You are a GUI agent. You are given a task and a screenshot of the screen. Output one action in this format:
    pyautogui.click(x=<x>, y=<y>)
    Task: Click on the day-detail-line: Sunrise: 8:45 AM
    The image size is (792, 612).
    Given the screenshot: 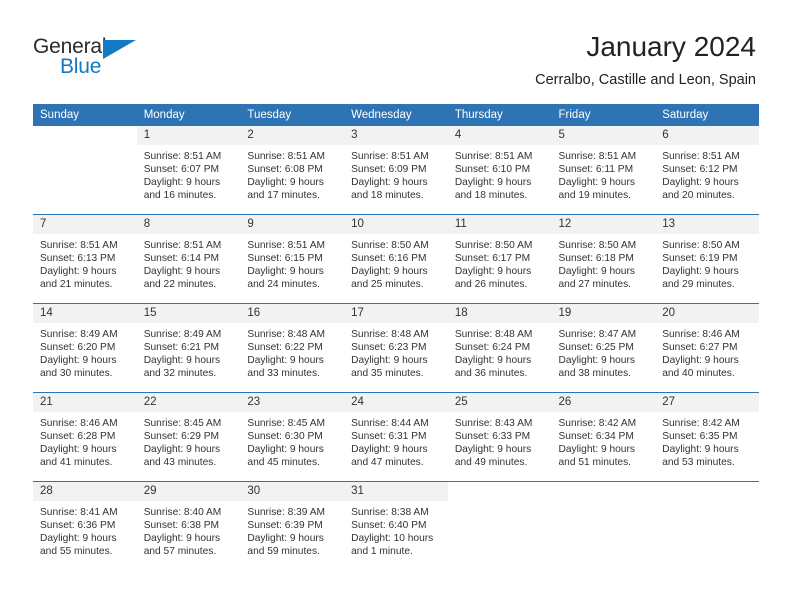 What is the action you would take?
    pyautogui.click(x=286, y=423)
    